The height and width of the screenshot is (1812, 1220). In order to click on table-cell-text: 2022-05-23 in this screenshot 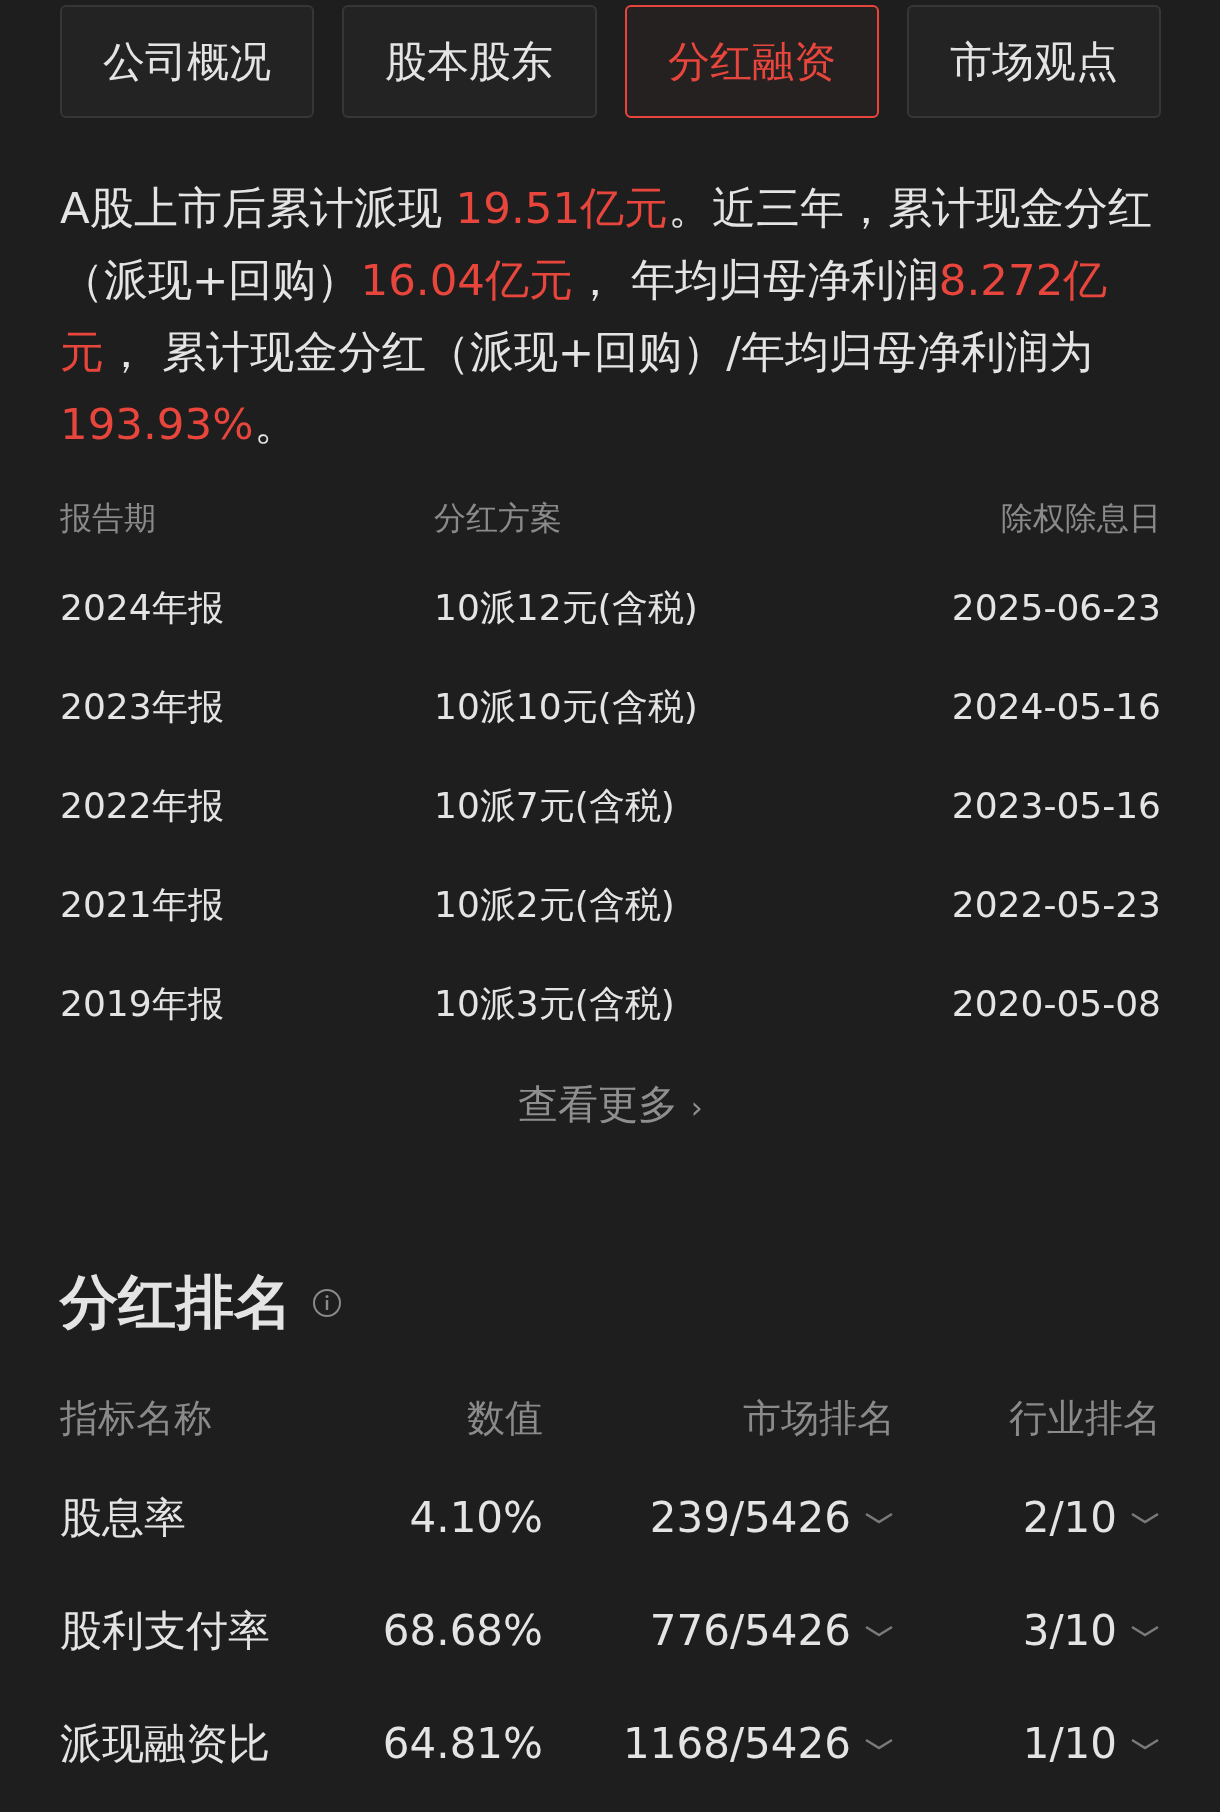, I will do `click(1056, 904)`.